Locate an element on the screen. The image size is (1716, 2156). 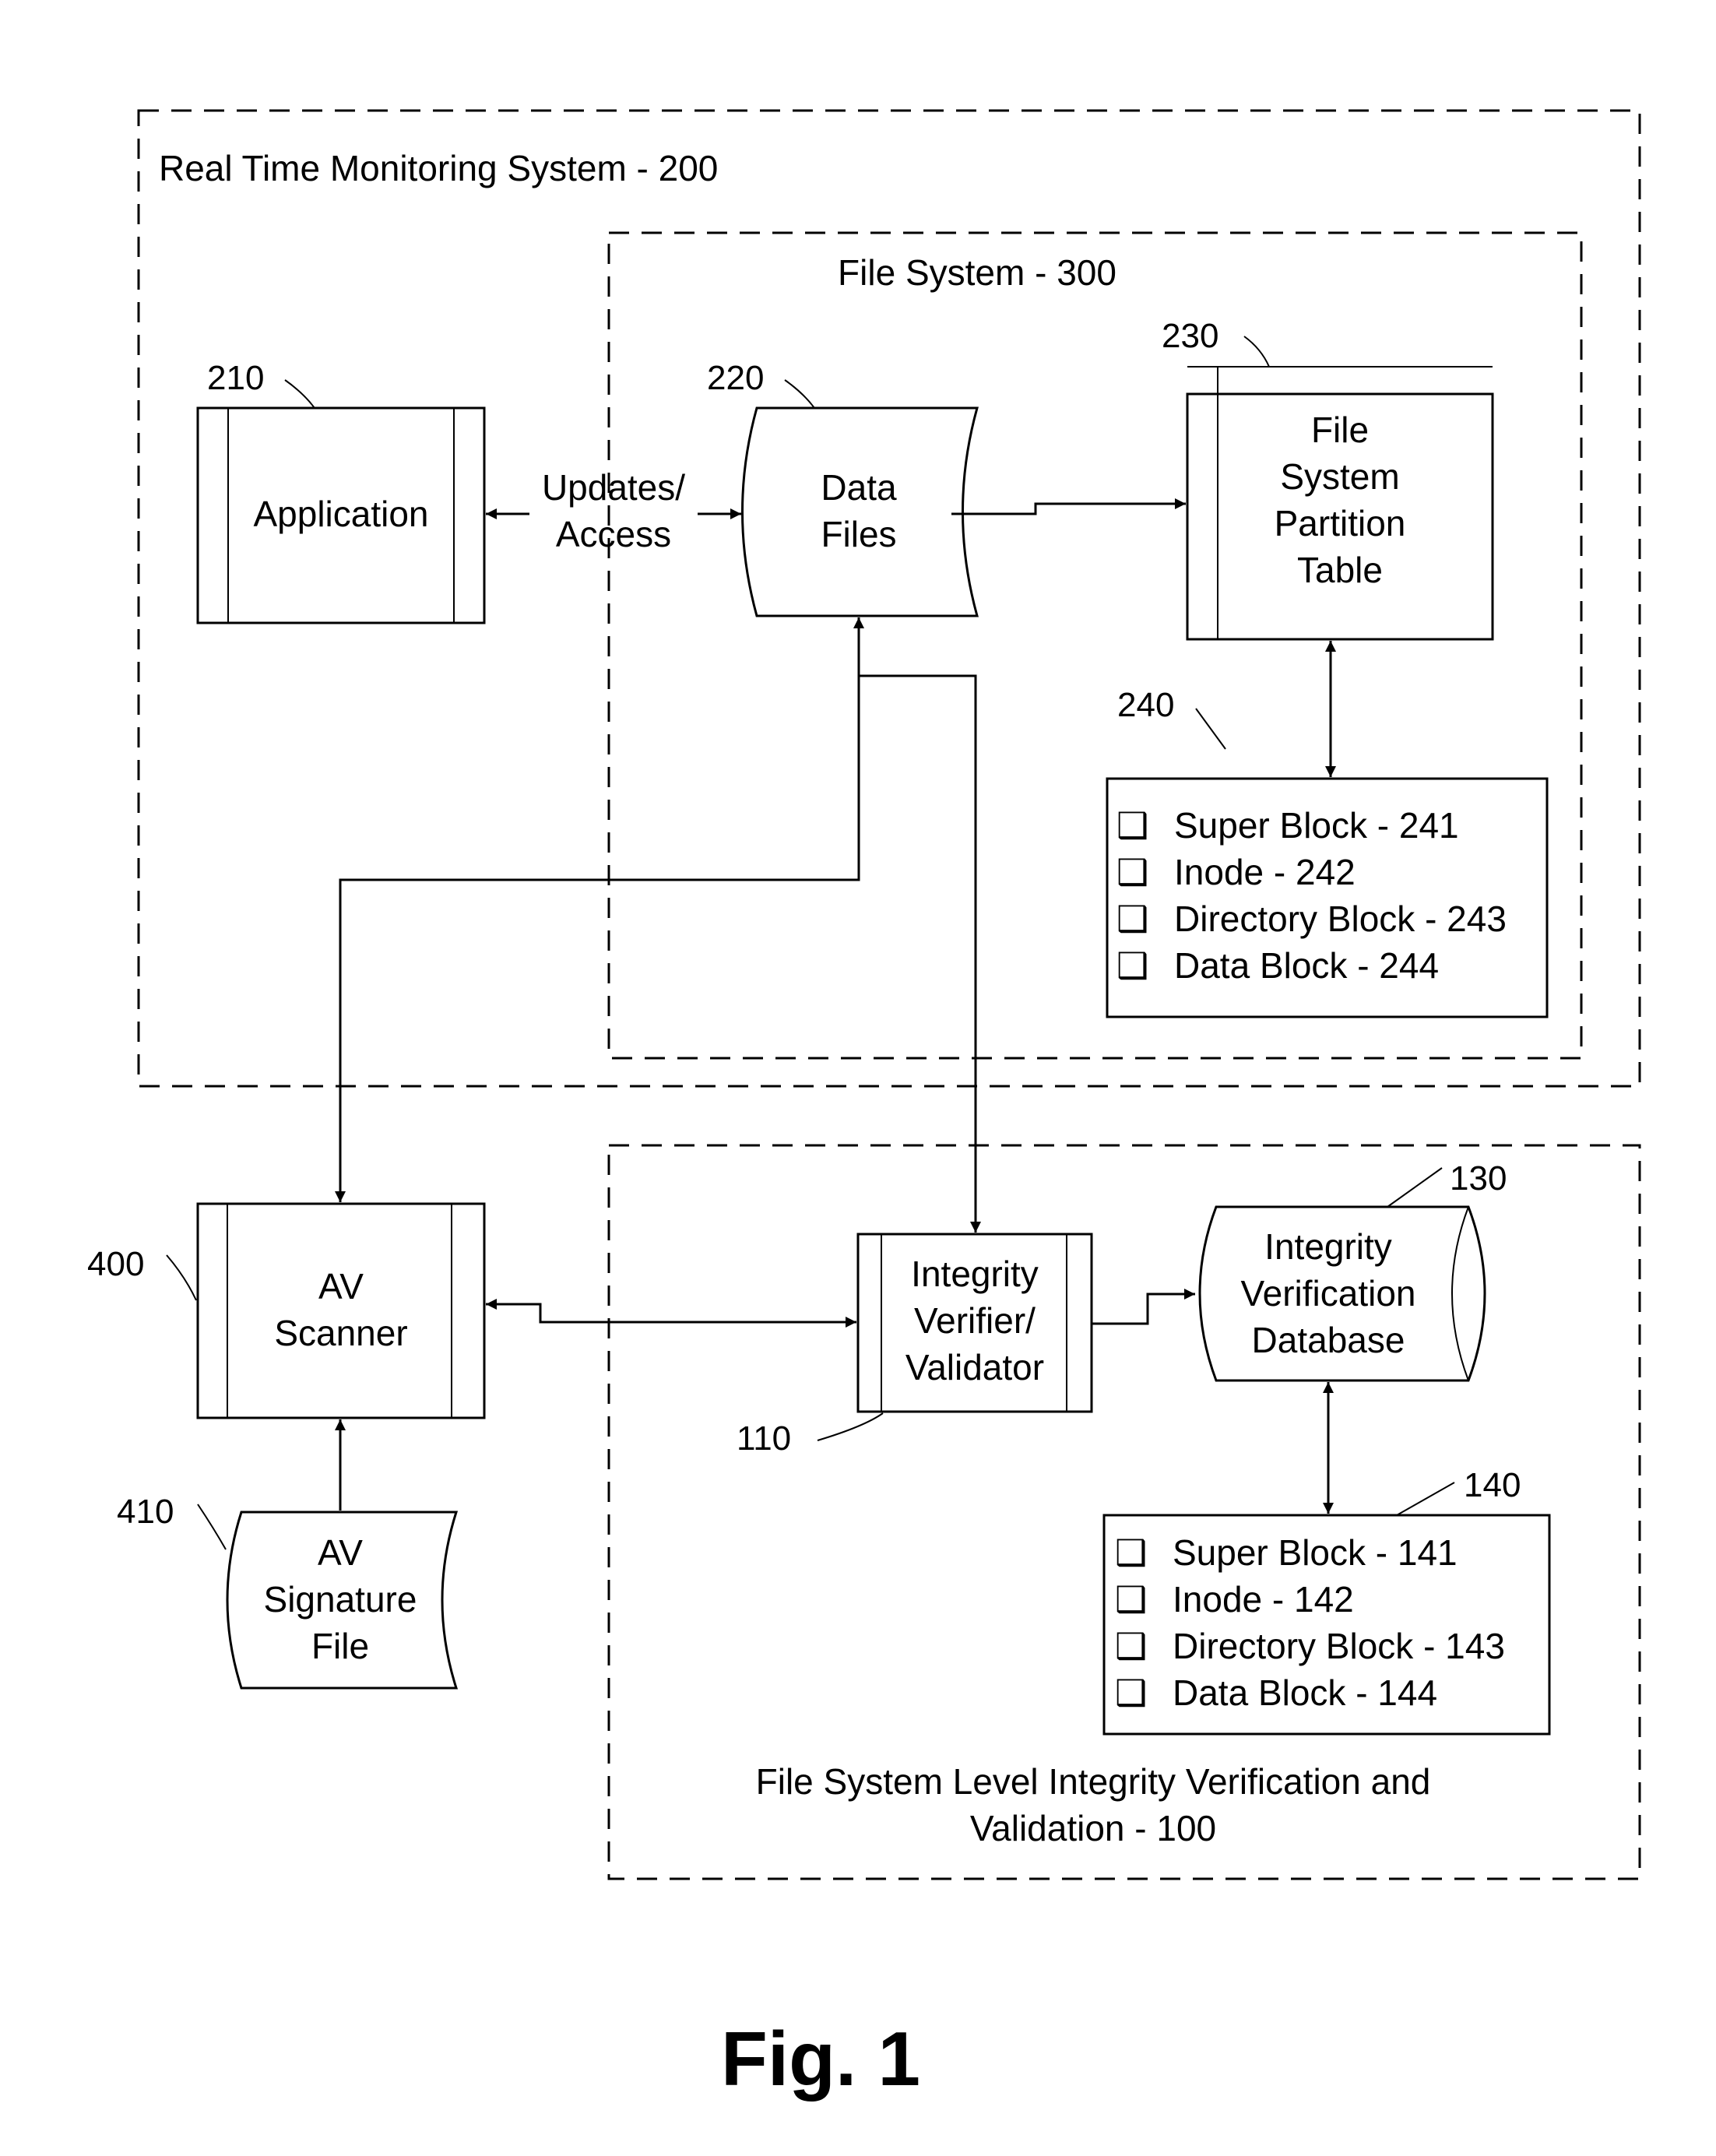
integrity-database-ref: 130 is located at coordinates (1478, 1178).